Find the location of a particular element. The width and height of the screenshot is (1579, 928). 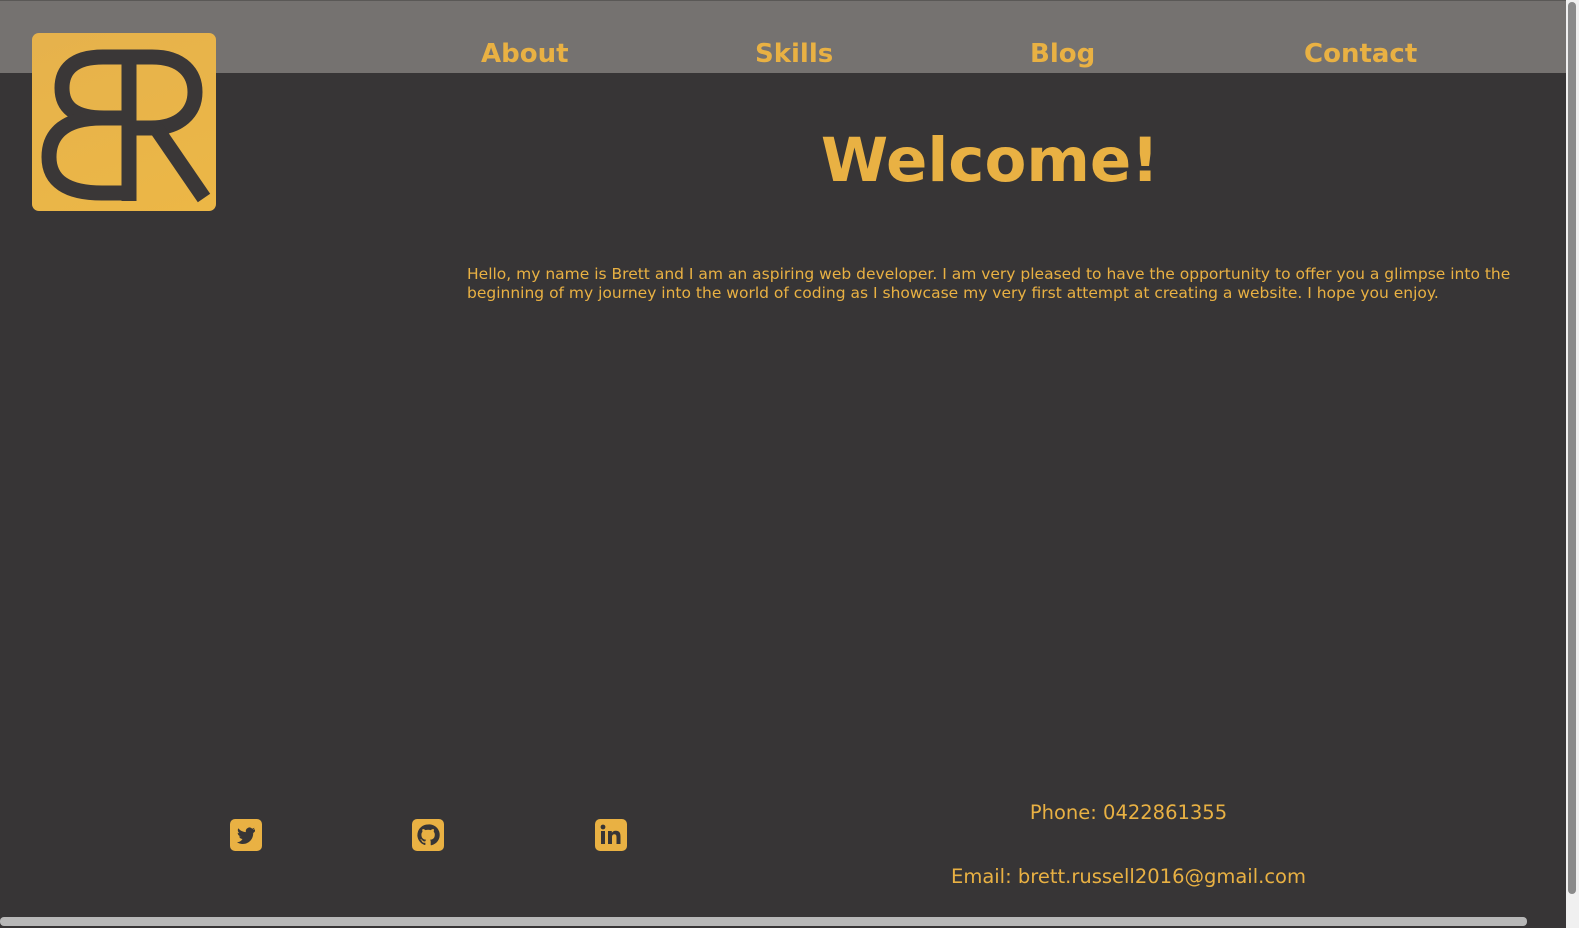

horizontal-scrollbar-thumb is located at coordinates (763, 921).